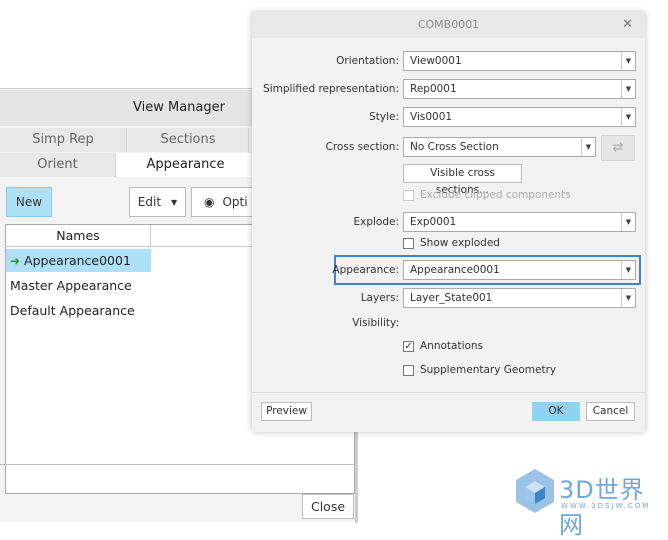 The height and width of the screenshot is (540, 668). I want to click on simp-rep-select: Rep0001 ▼, so click(519, 89).